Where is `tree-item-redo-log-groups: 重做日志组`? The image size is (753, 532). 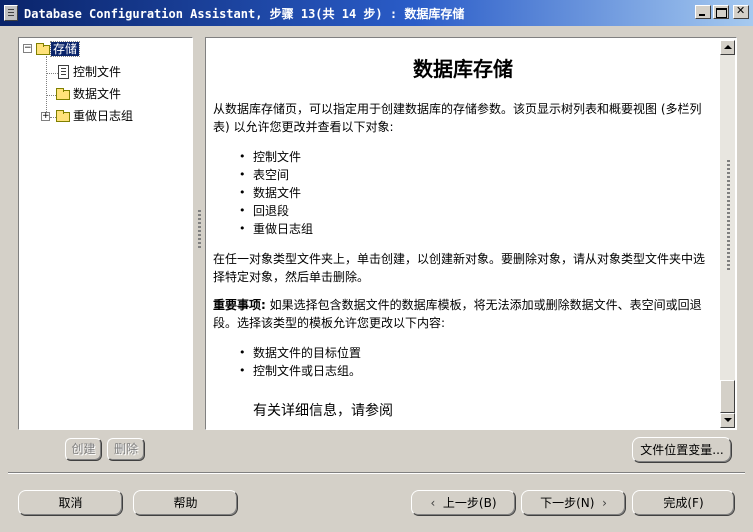 tree-item-redo-log-groups: 重做日志组 is located at coordinates (103, 116).